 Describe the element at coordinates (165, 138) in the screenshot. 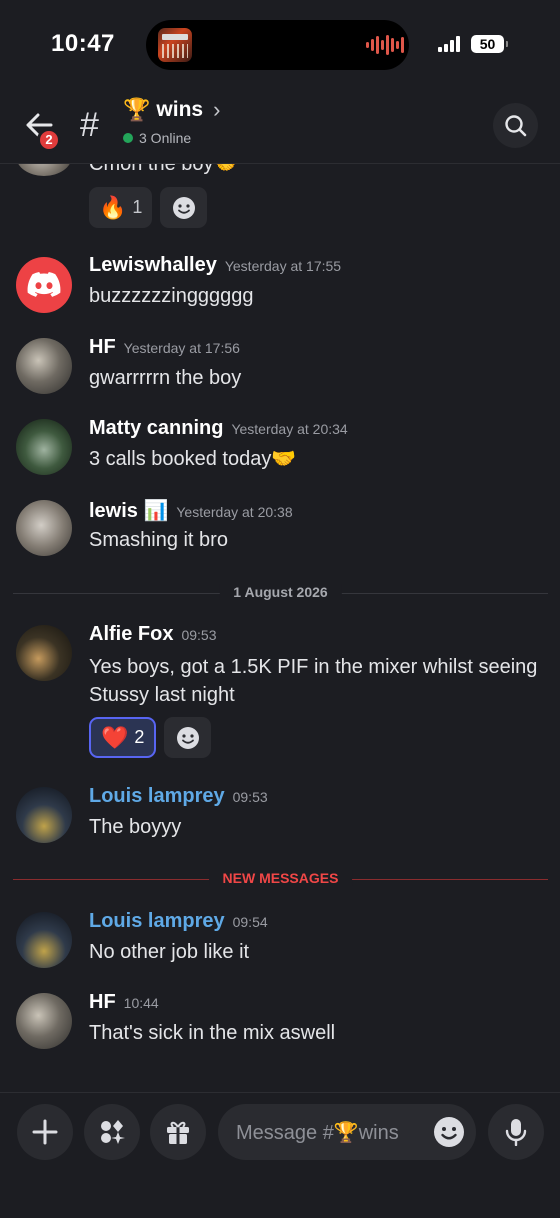

I see `online-count: 3 Online` at that location.